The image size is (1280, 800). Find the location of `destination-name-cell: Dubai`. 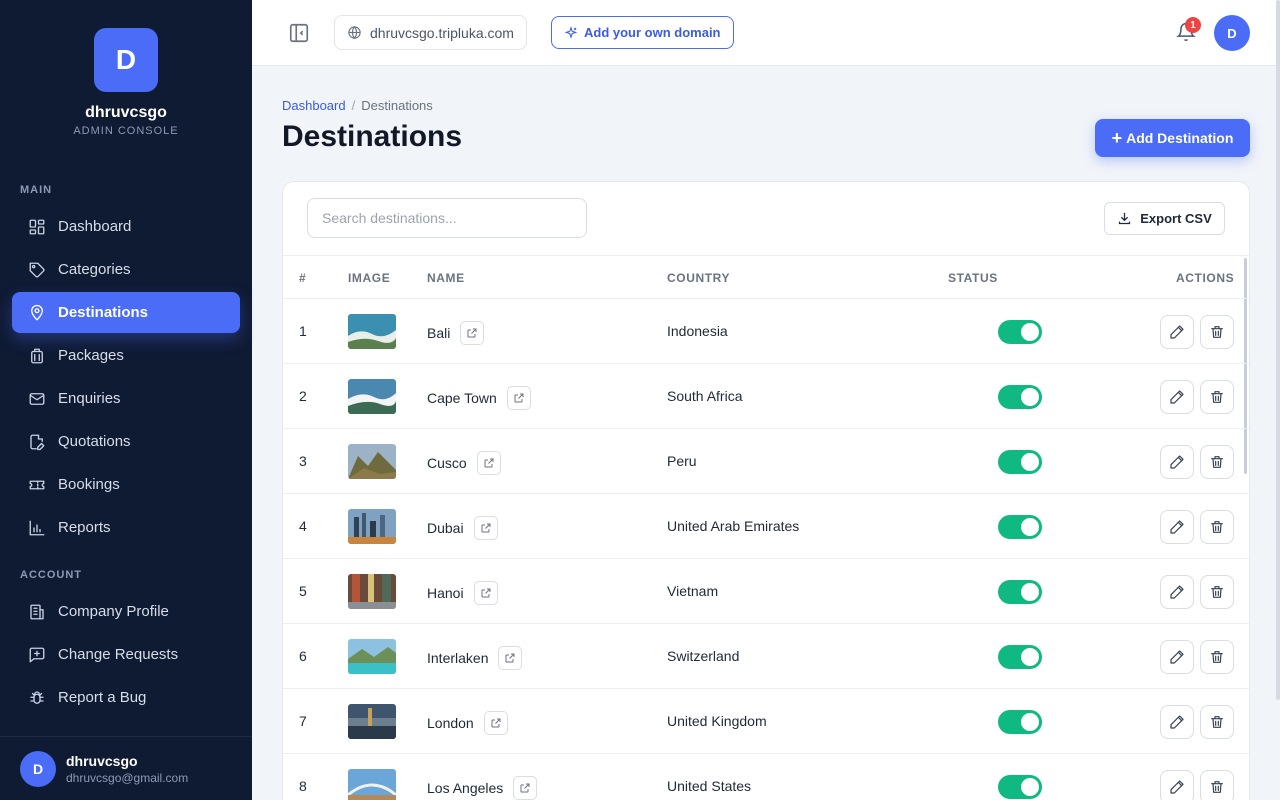

destination-name-cell: Dubai is located at coordinates (462, 528).